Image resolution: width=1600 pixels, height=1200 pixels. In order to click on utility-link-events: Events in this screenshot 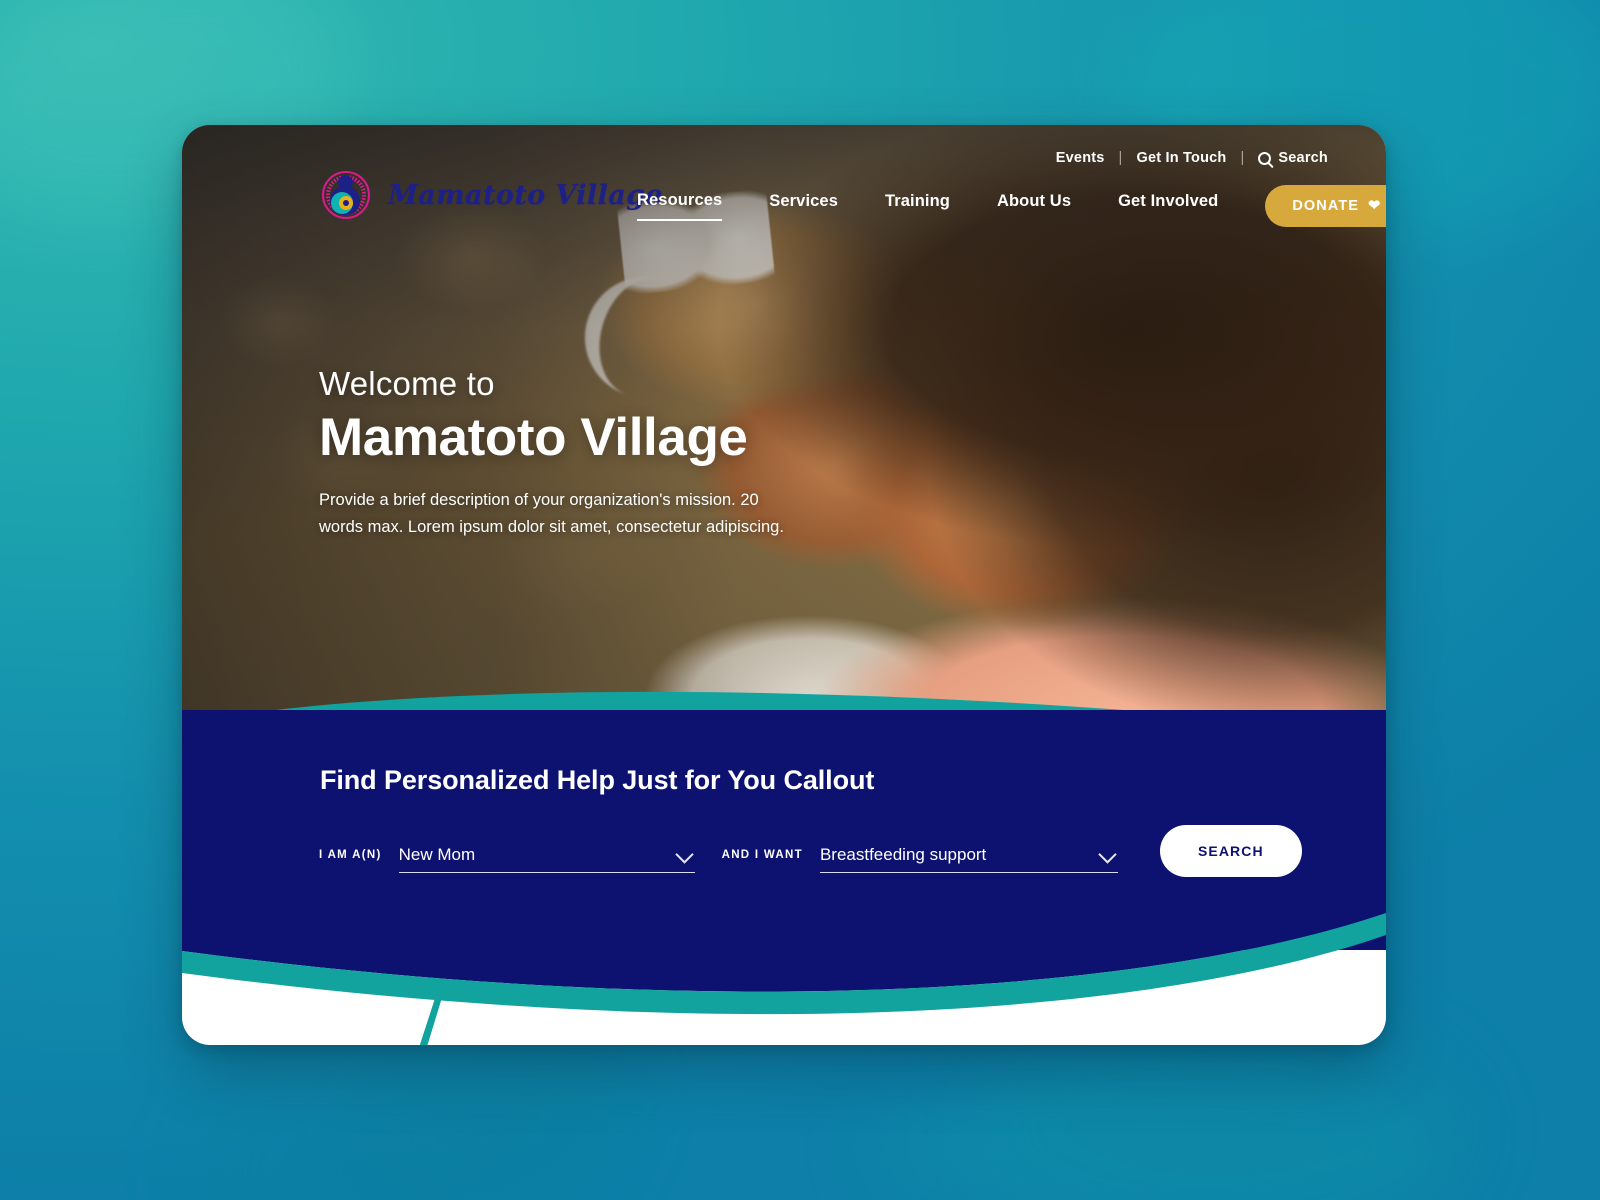, I will do `click(1080, 158)`.